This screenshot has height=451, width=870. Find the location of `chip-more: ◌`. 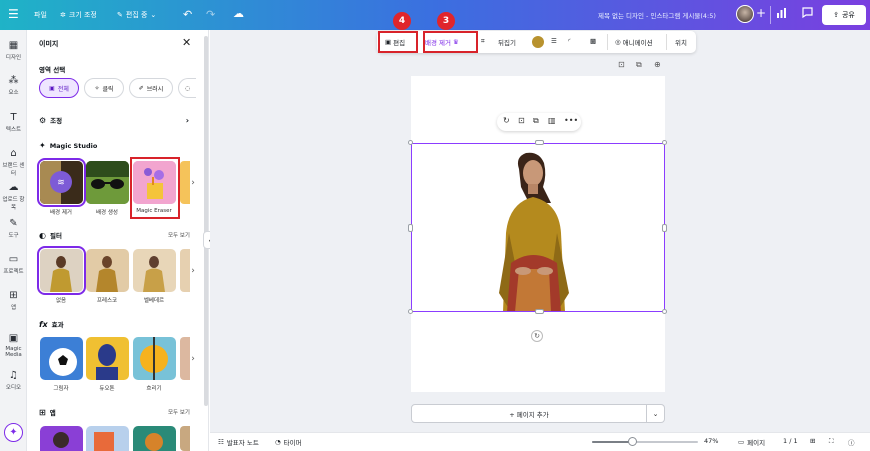

chip-more: ◌ is located at coordinates (187, 88).